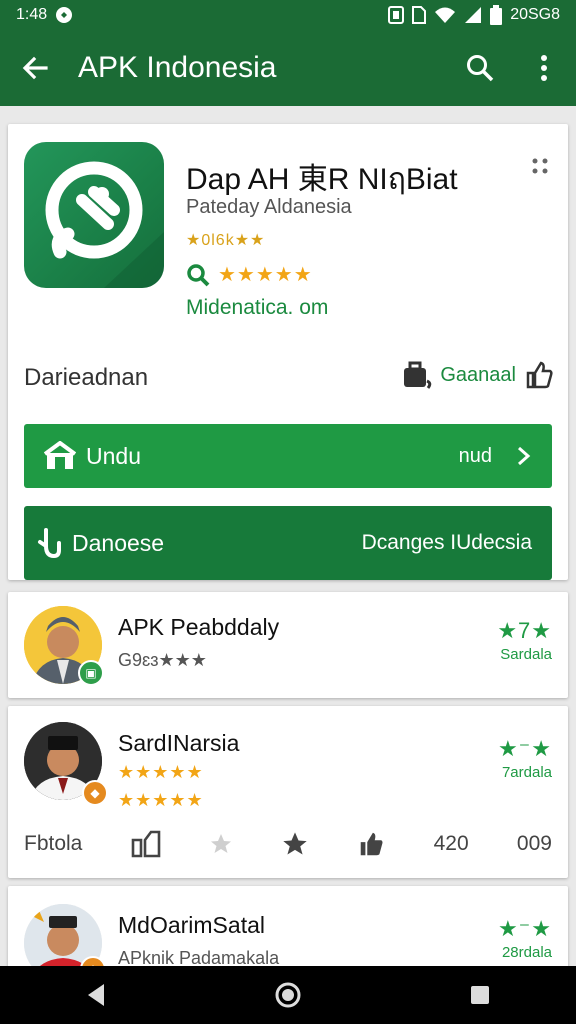  I want to click on review-count: 7ardala, so click(526, 772).